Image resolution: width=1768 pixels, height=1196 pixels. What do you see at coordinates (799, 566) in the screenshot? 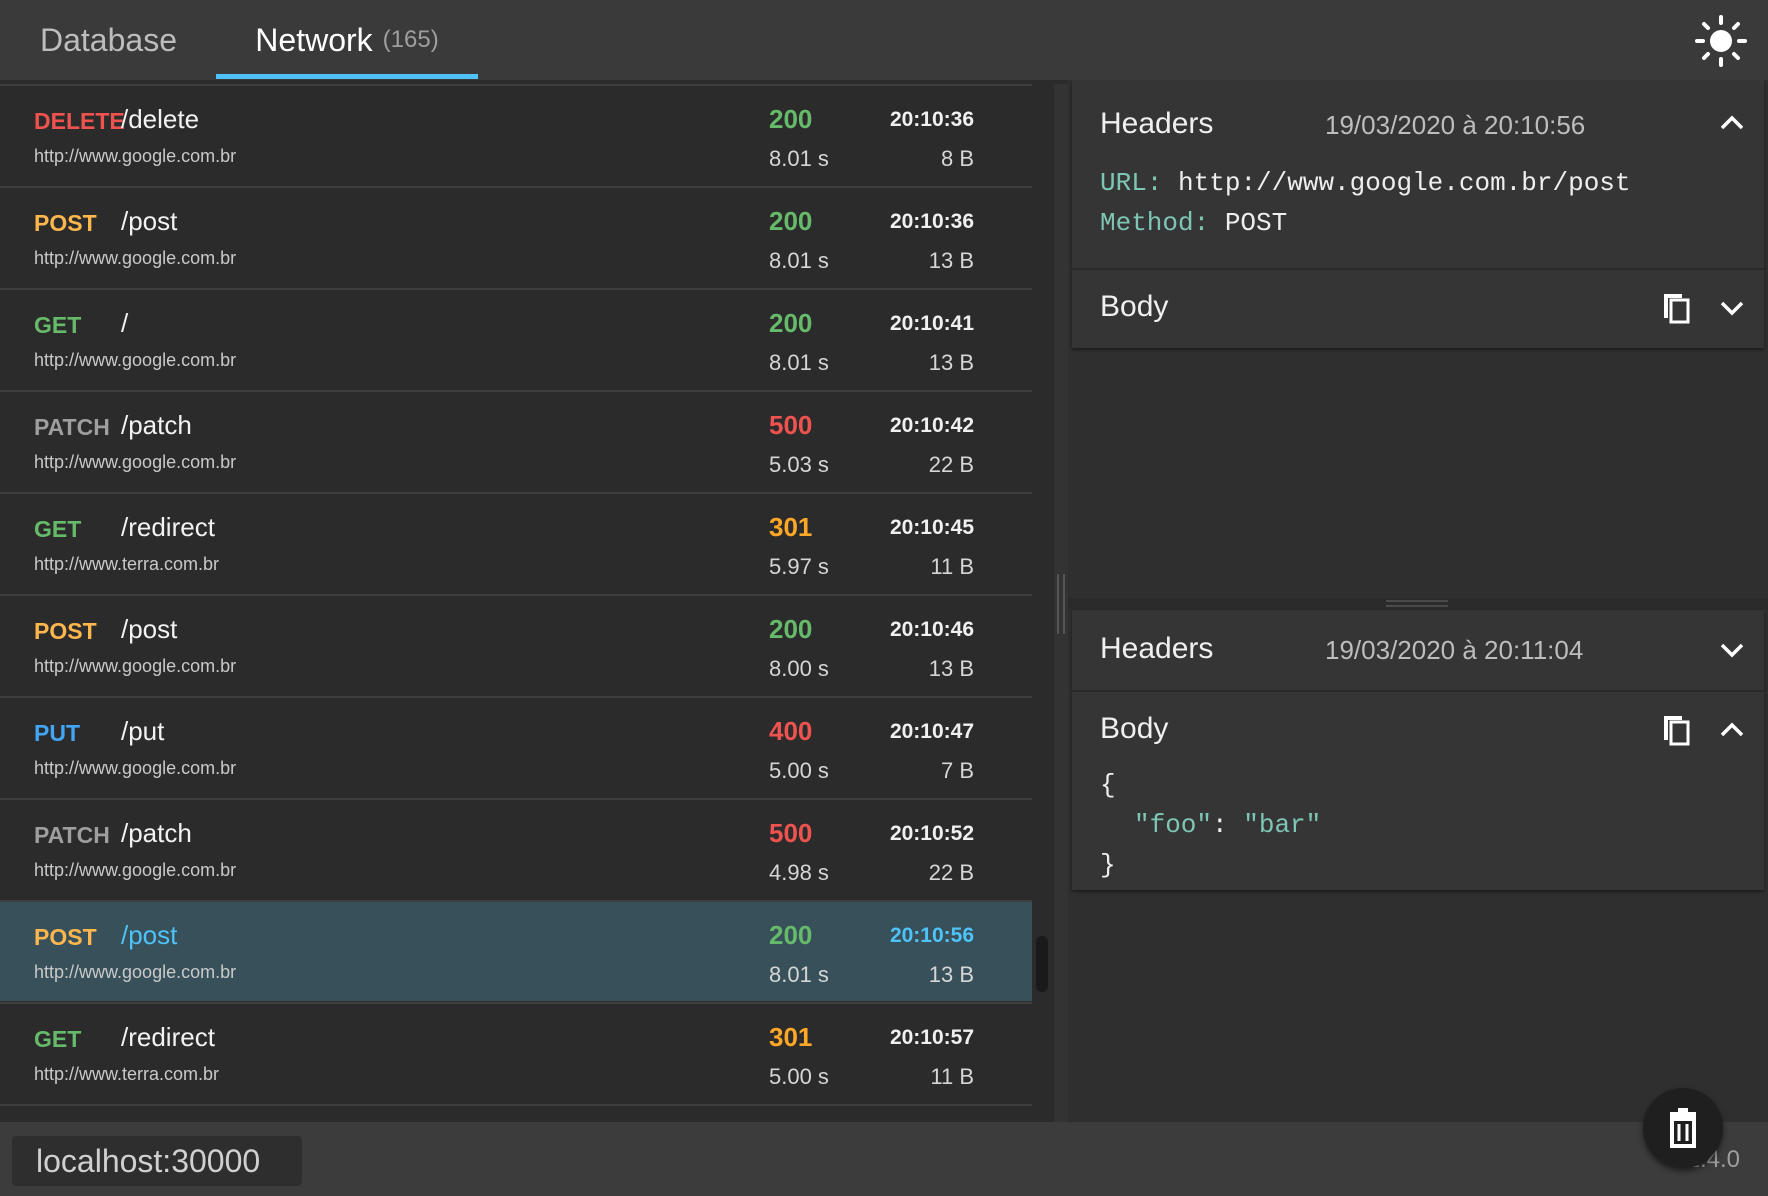
I see `request-duration: 5.97 s` at bounding box center [799, 566].